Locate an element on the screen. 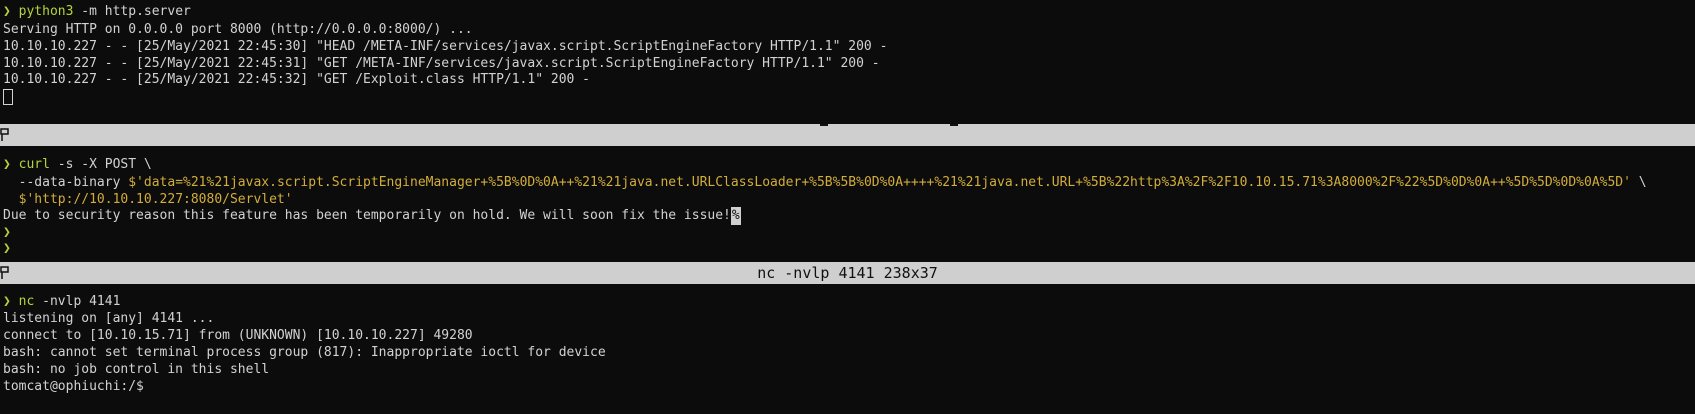  command-line: ❯ curl -s -X POST \ is located at coordinates (77, 165).